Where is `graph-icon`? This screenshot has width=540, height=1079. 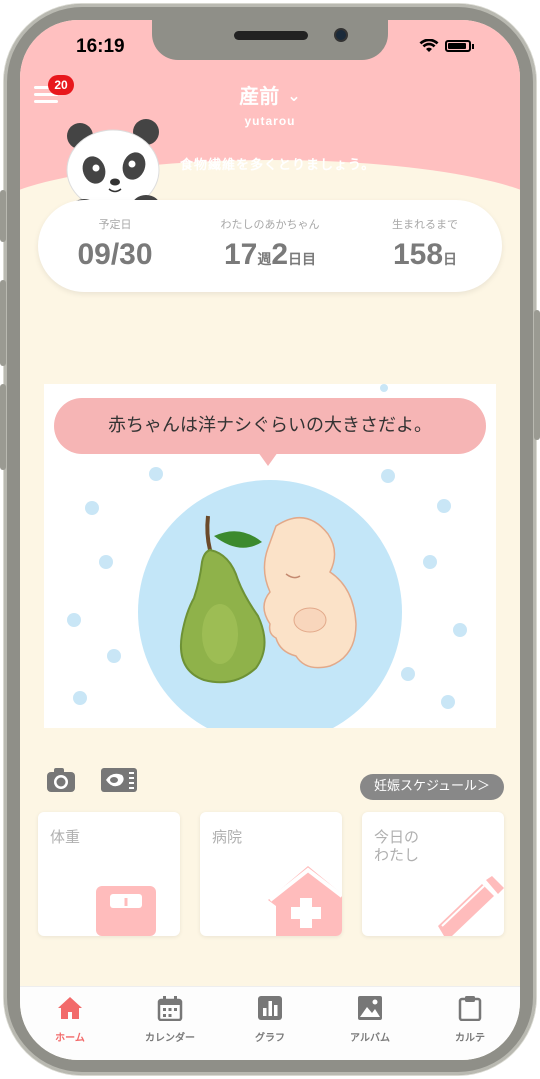
graph-icon is located at coordinates (270, 1008).